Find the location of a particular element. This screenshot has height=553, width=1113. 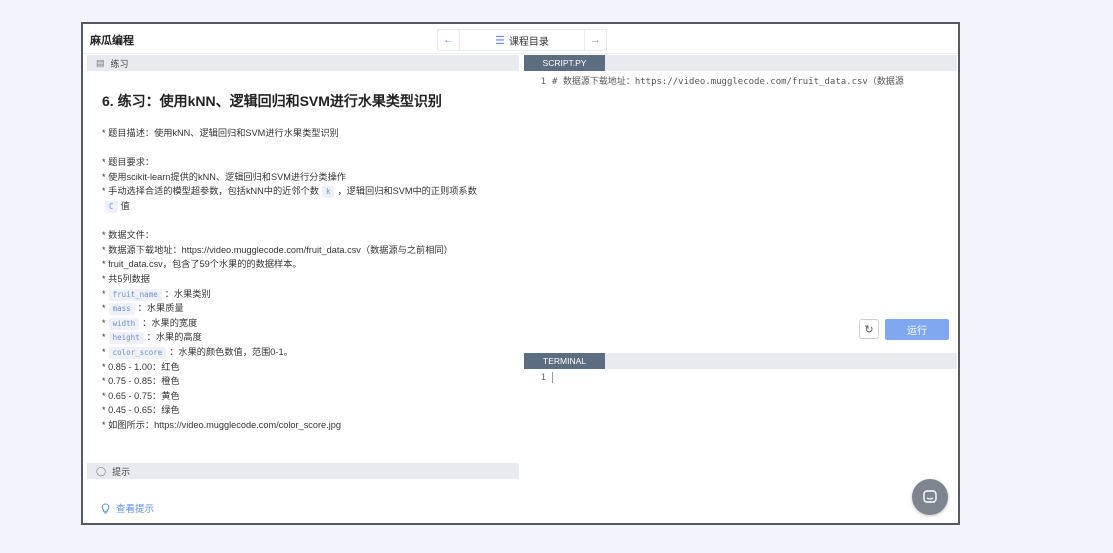

run-button: 运行 is located at coordinates (917, 329).